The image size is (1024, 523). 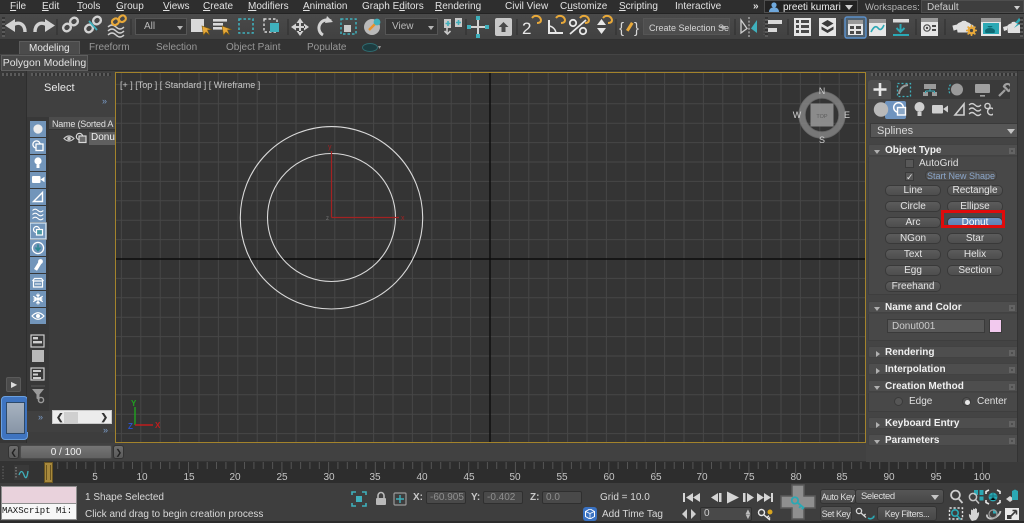 I want to click on svg-text: 95, so click(x=936, y=477).